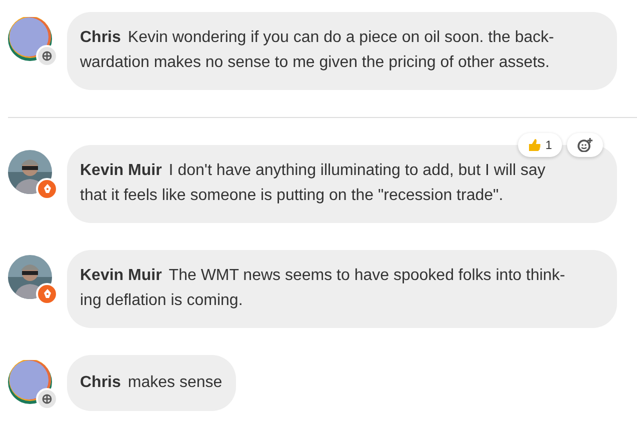 This screenshot has height=426, width=637. Describe the element at coordinates (323, 288) in the screenshot. I see `message-text: Kevin Muir The WMT news seems to have spooked folks into think- ing deflation is coming.` at that location.